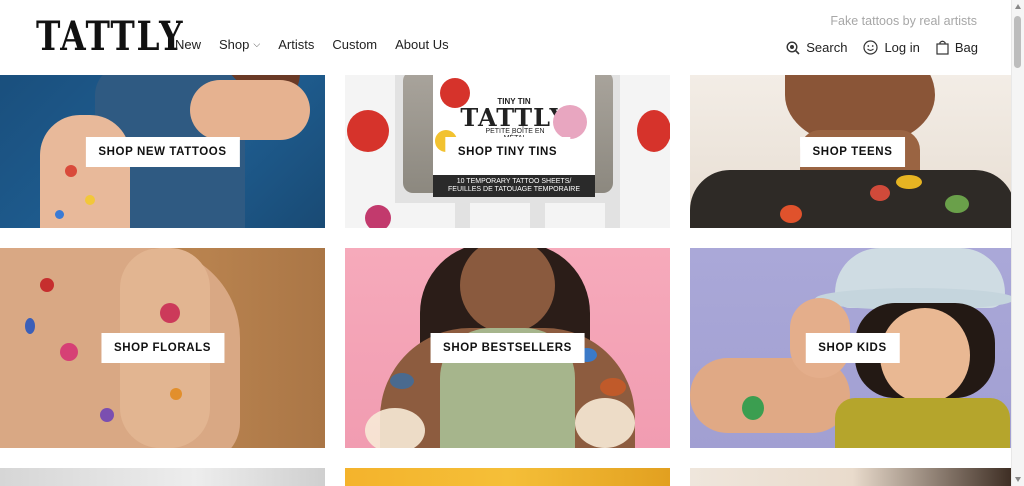 This screenshot has width=1024, height=486. I want to click on shop-new-tattoos-button: SHOP NEW TATTOOS, so click(162, 151).